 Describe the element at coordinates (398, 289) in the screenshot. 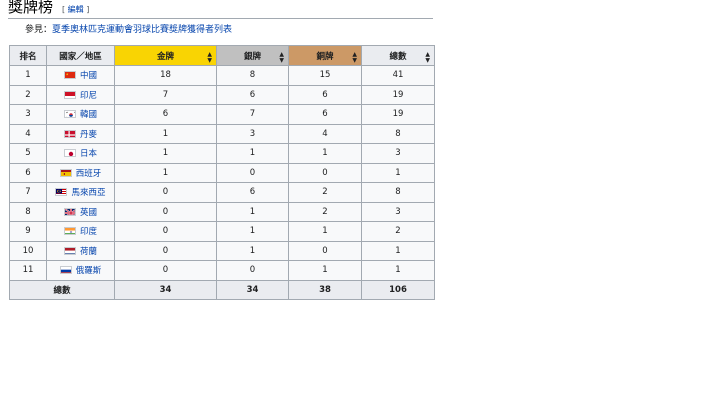

I see `totals-total: 106` at that location.